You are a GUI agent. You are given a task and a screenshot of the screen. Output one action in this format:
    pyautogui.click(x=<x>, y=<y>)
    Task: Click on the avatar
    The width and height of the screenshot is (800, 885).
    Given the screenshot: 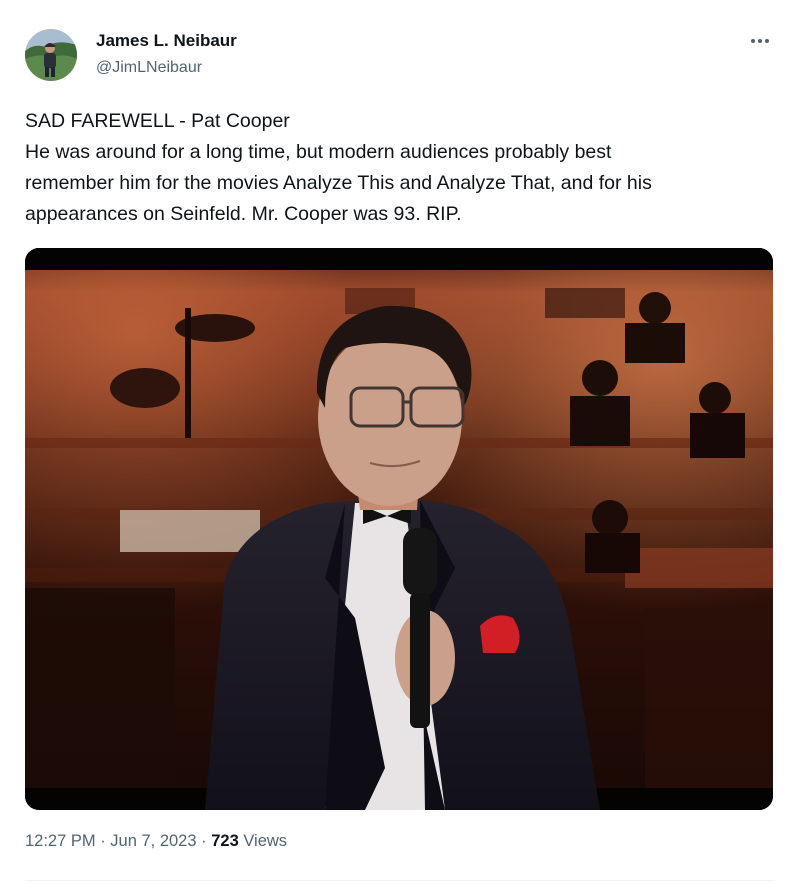 What is the action you would take?
    pyautogui.click(x=51, y=55)
    